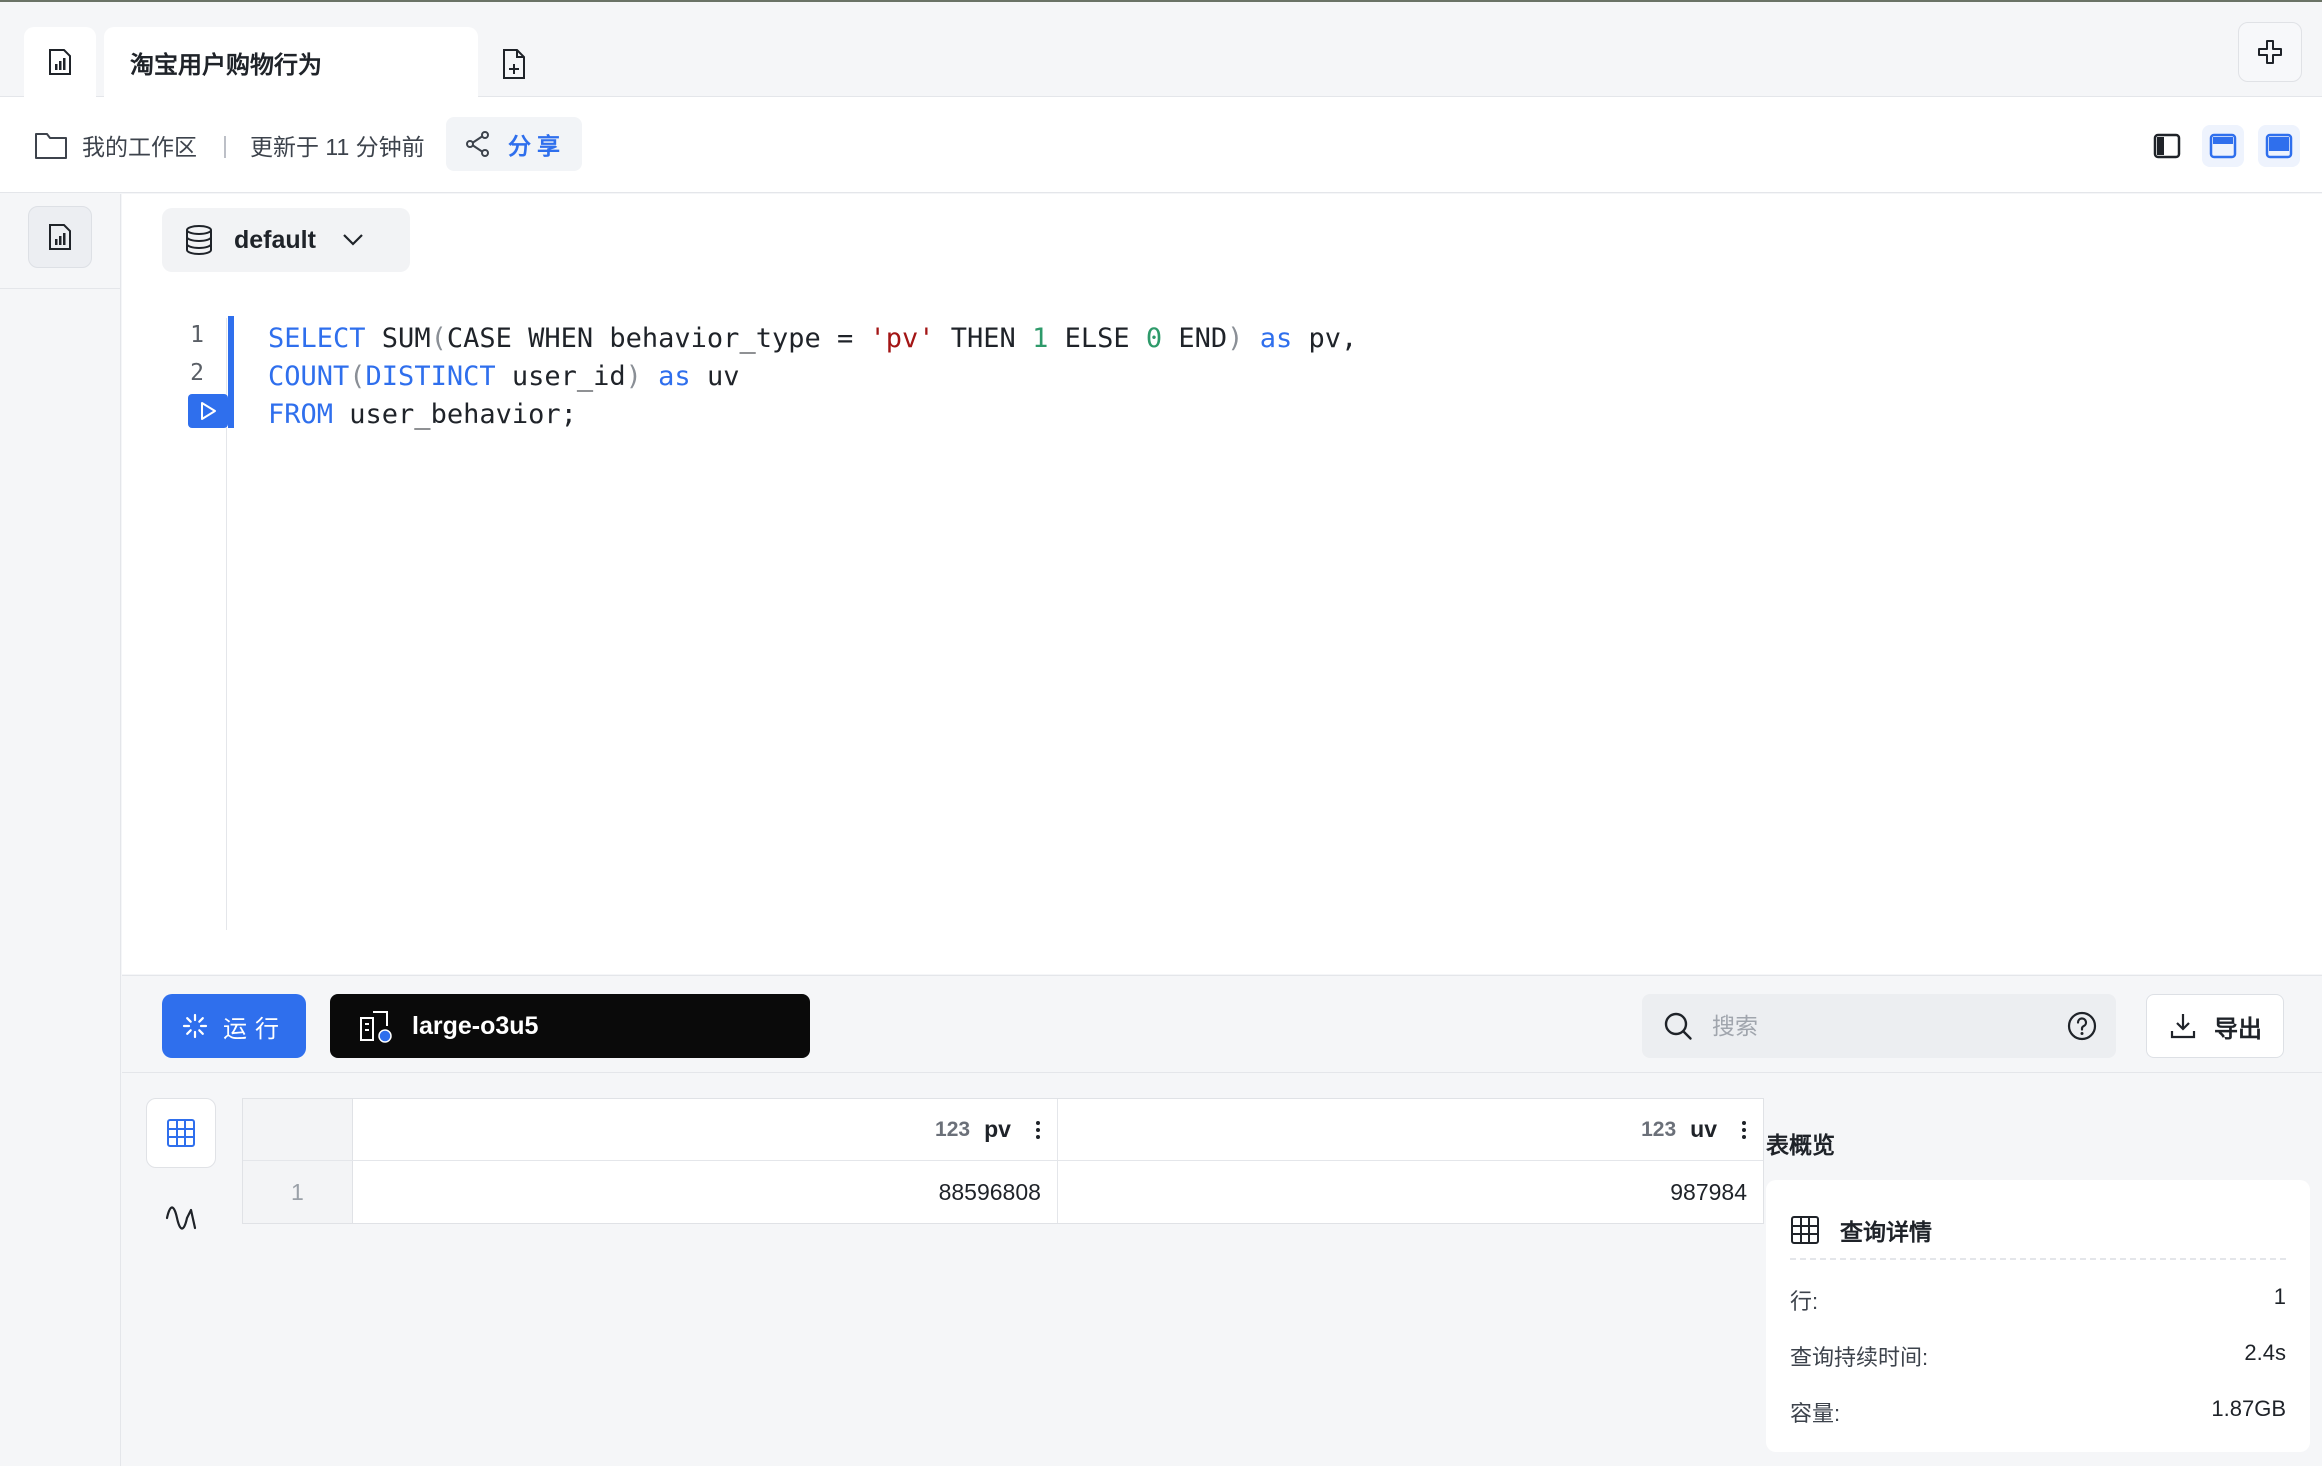  I want to click on cell-uv: 987984, so click(1410, 1192).